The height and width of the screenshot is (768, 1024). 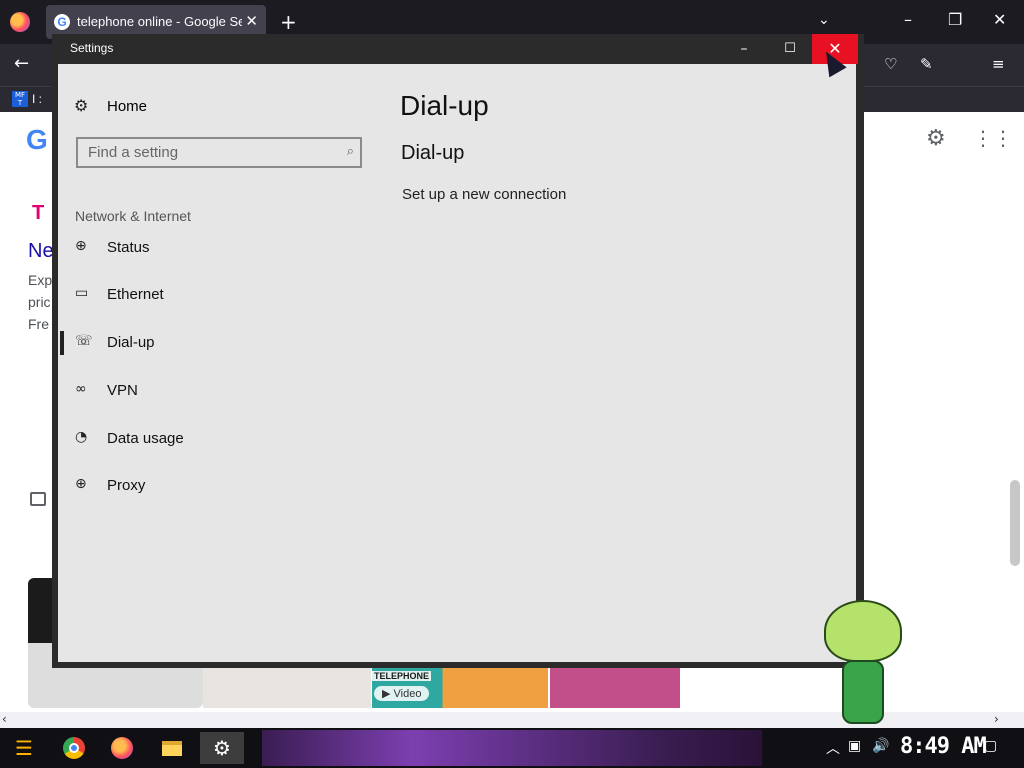 I want to click on nav-item-vpn: ∞ VPN, so click(x=218, y=391).